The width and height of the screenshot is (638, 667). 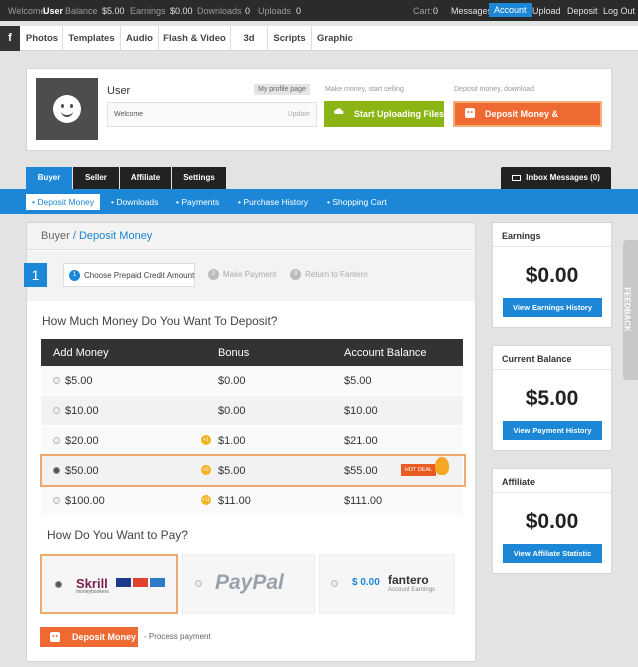 What do you see at coordinates (104, 637) in the screenshot?
I see `deposit-money-label: Deposit Money` at bounding box center [104, 637].